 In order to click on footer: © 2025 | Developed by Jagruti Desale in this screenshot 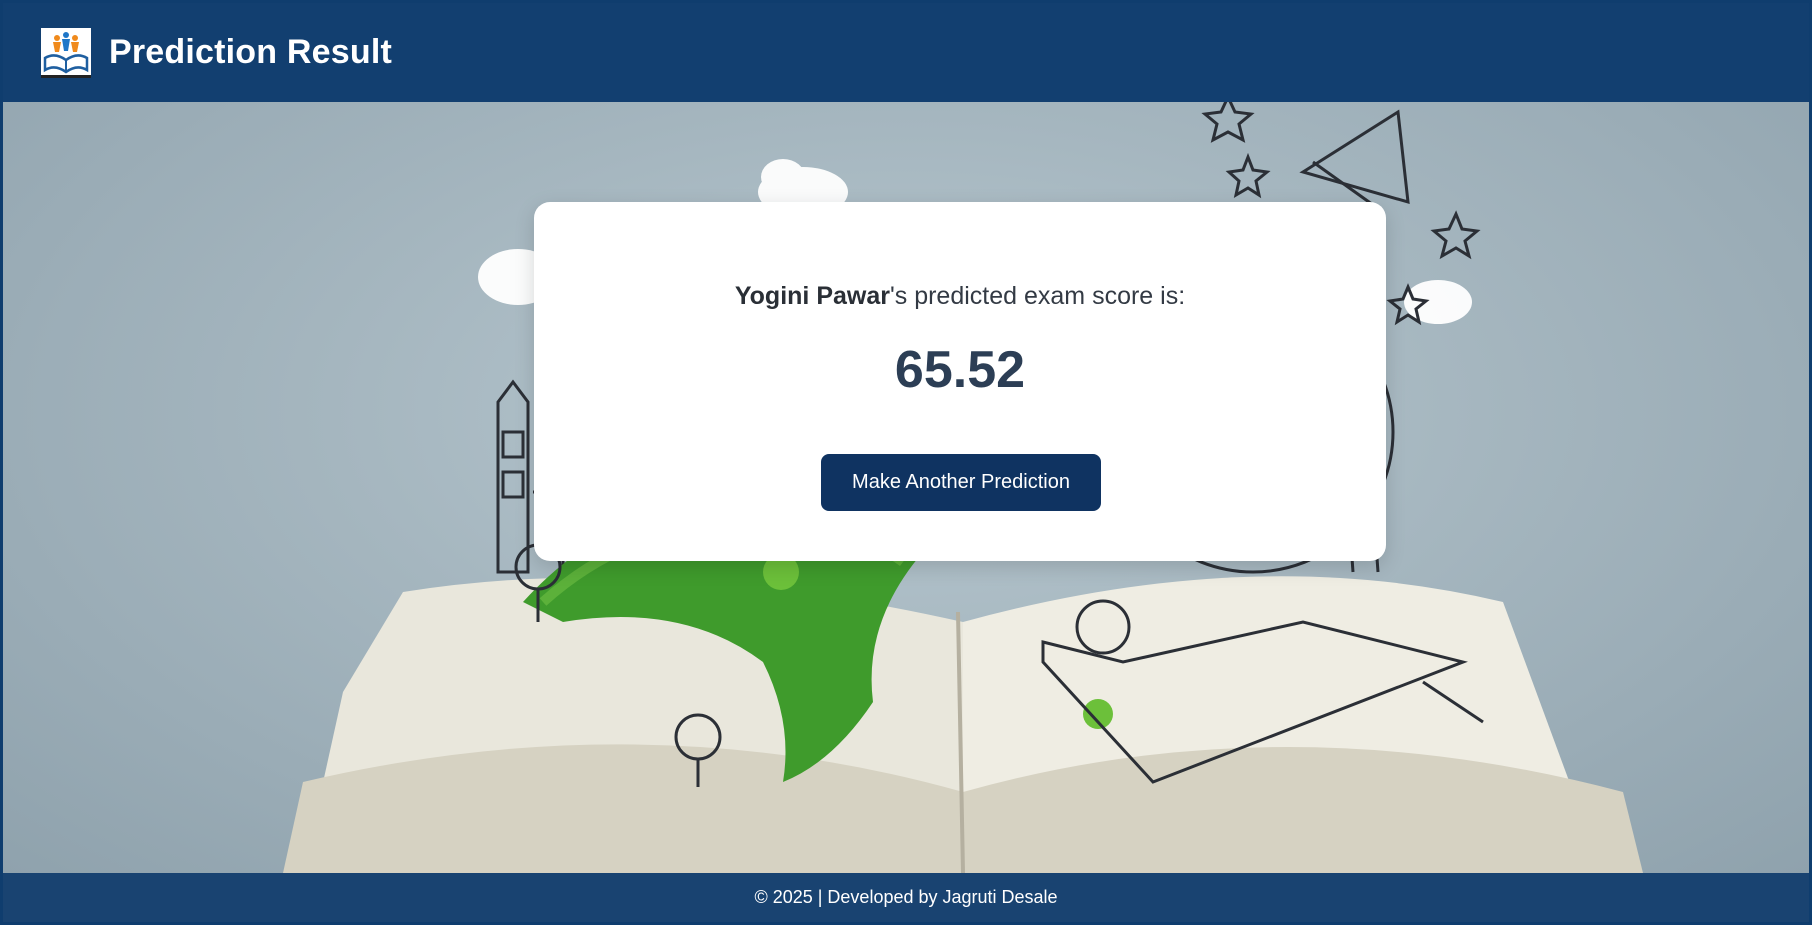, I will do `click(906, 897)`.